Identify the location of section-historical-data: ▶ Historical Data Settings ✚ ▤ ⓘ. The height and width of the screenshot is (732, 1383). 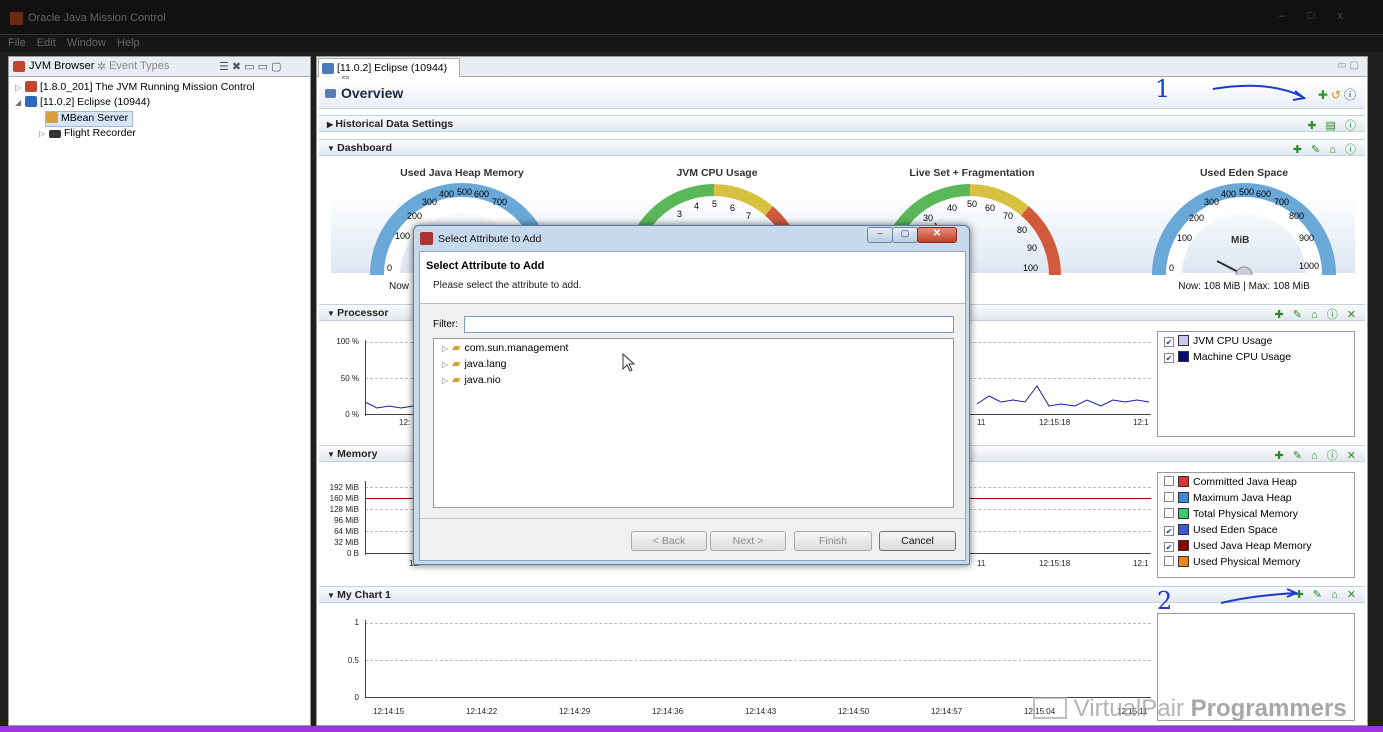
(842, 123).